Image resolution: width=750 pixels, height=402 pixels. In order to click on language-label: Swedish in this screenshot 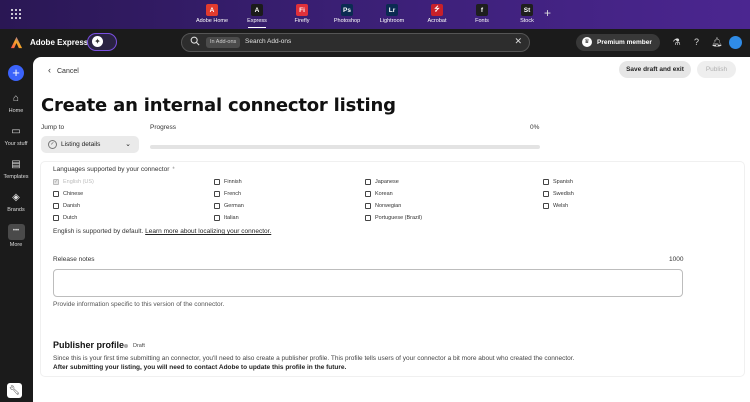, I will do `click(563, 194)`.